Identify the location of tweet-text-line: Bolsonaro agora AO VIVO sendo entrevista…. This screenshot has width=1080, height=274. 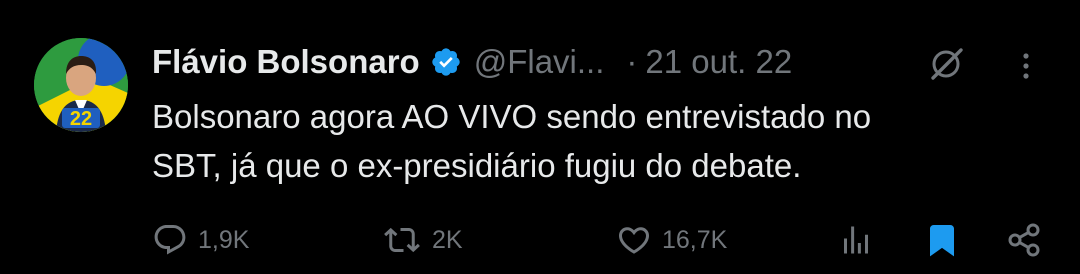
(512, 116).